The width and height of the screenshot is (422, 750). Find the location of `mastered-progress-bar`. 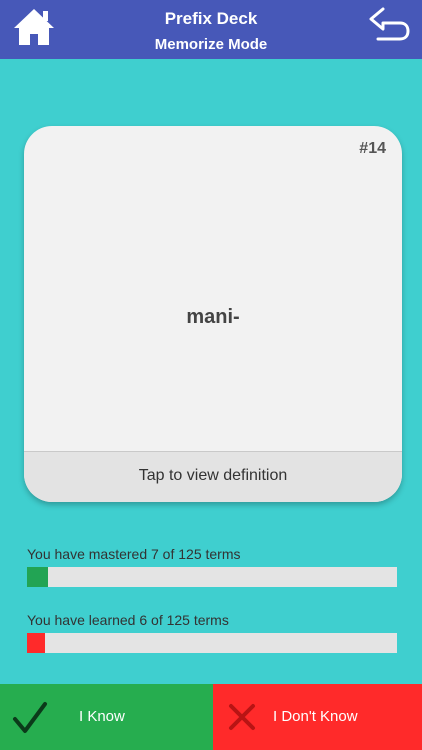

mastered-progress-bar is located at coordinates (212, 577).